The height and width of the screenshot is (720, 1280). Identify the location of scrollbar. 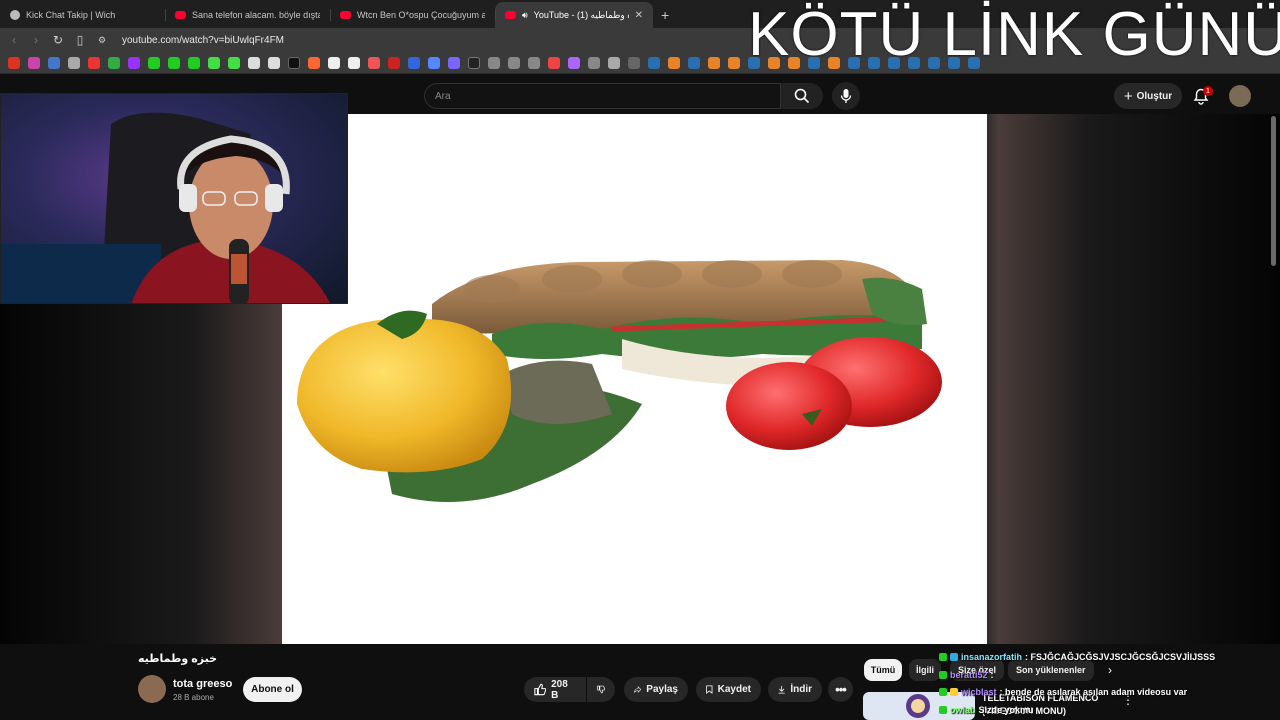
(1273, 191).